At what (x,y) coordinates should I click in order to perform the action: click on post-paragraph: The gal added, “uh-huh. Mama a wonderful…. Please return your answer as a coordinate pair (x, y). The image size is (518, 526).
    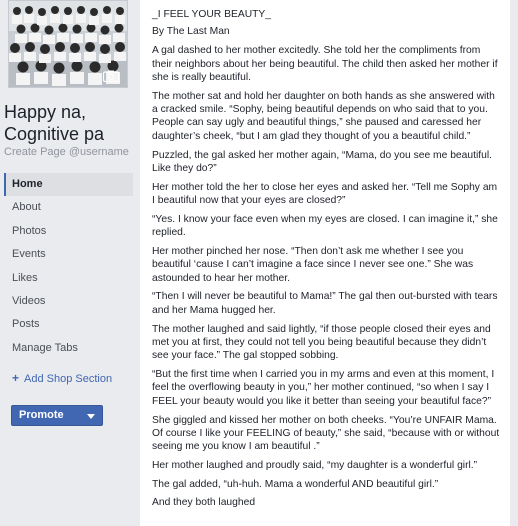
    Looking at the image, I should click on (295, 484).